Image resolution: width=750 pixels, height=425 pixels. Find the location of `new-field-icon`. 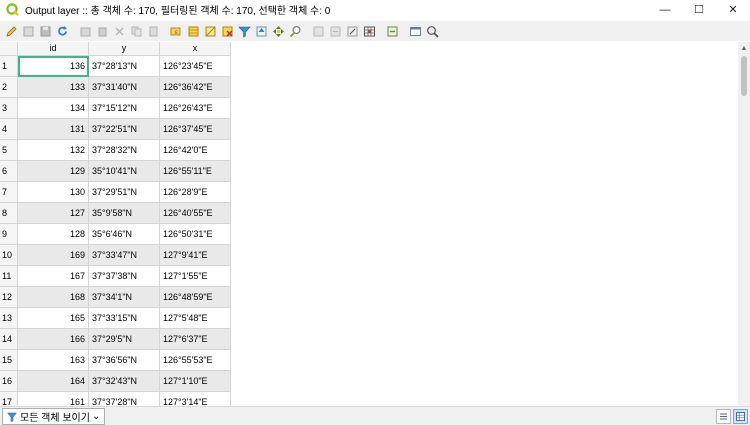

new-field-icon is located at coordinates (318, 31).